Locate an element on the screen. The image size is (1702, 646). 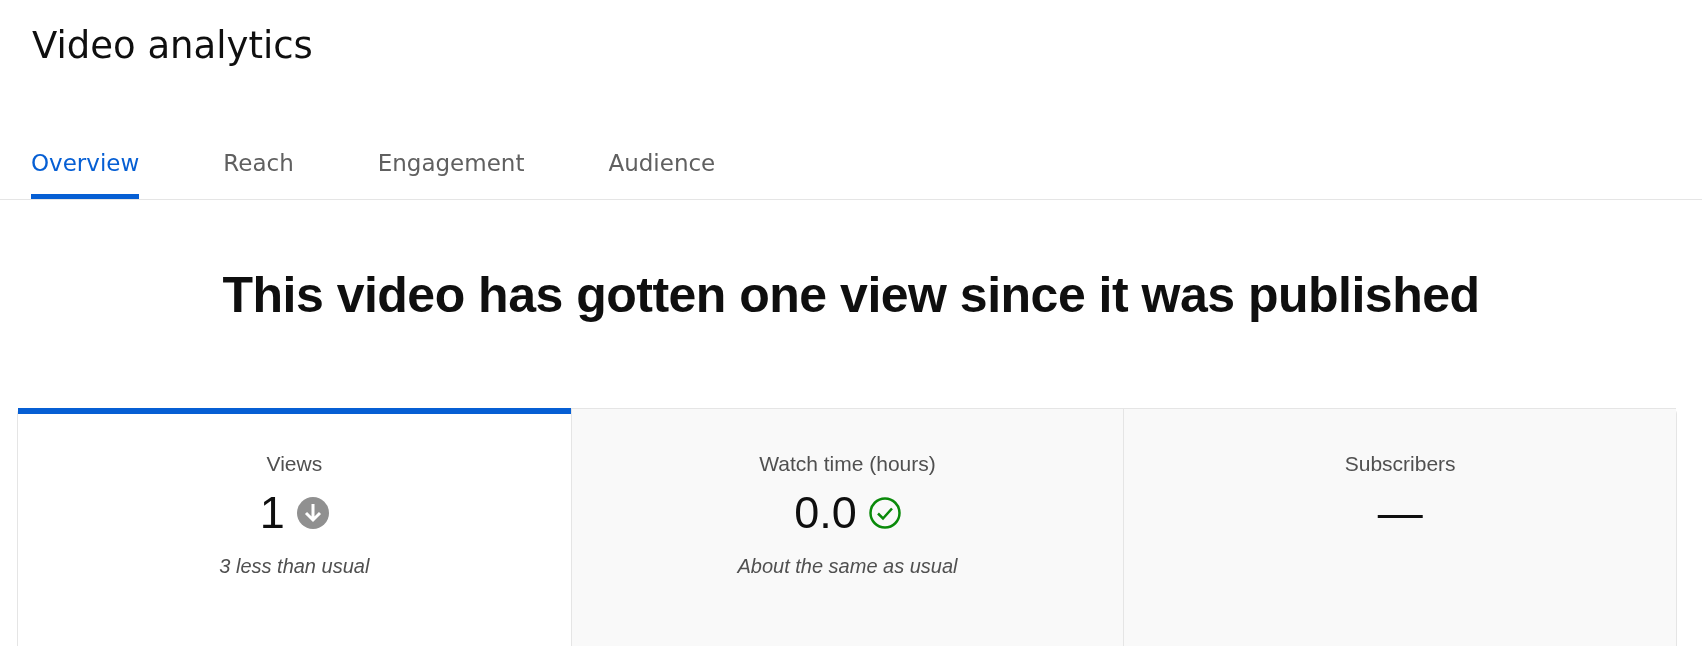
tab: Audience is located at coordinates (662, 174).